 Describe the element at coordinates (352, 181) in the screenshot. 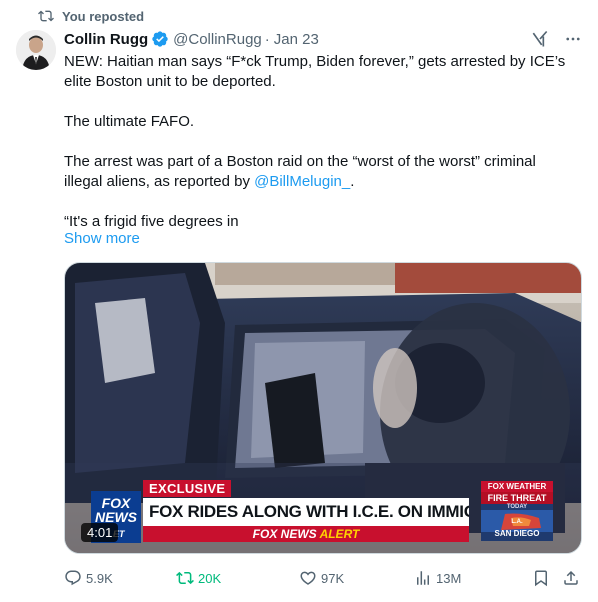

I see `tweet-paragraph-3-end: .` at that location.